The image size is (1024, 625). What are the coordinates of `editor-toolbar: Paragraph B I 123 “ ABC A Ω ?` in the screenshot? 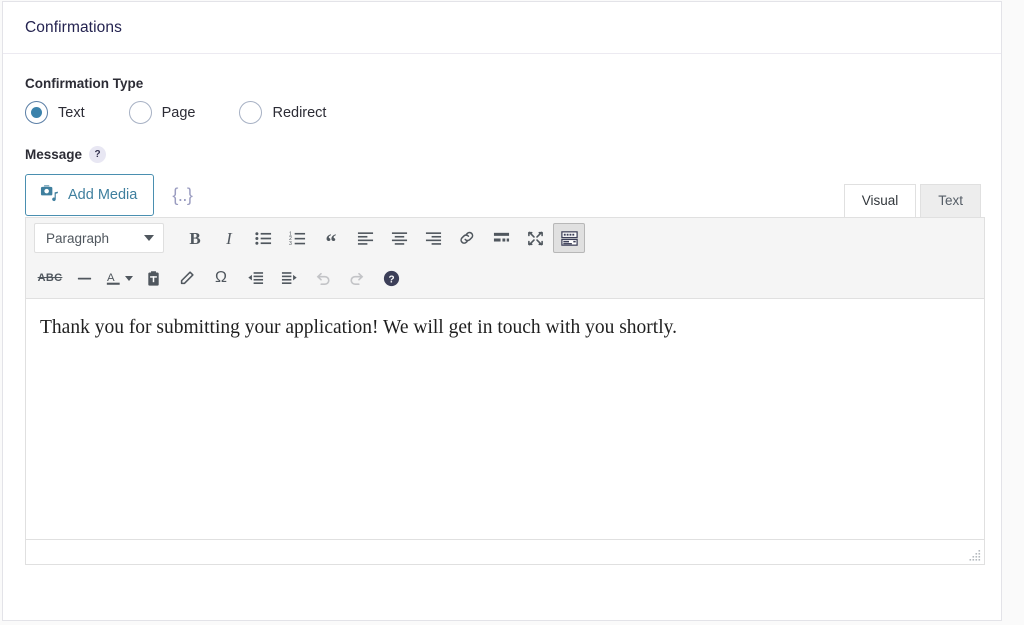 It's located at (505, 258).